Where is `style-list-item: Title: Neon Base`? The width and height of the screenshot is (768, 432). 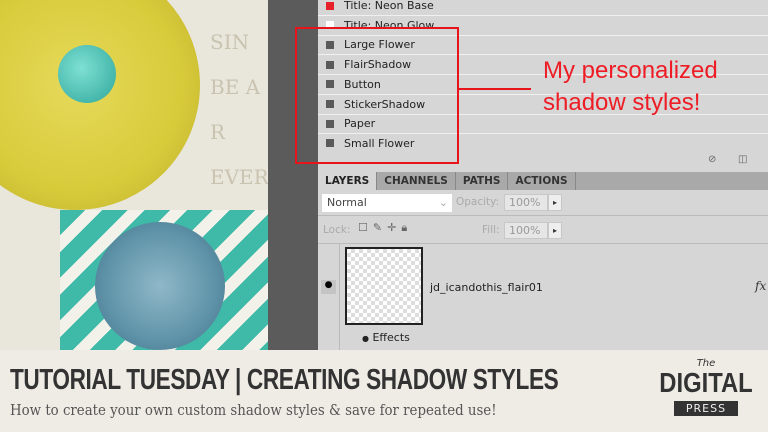
style-list-item: Title: Neon Base is located at coordinates (543, 8).